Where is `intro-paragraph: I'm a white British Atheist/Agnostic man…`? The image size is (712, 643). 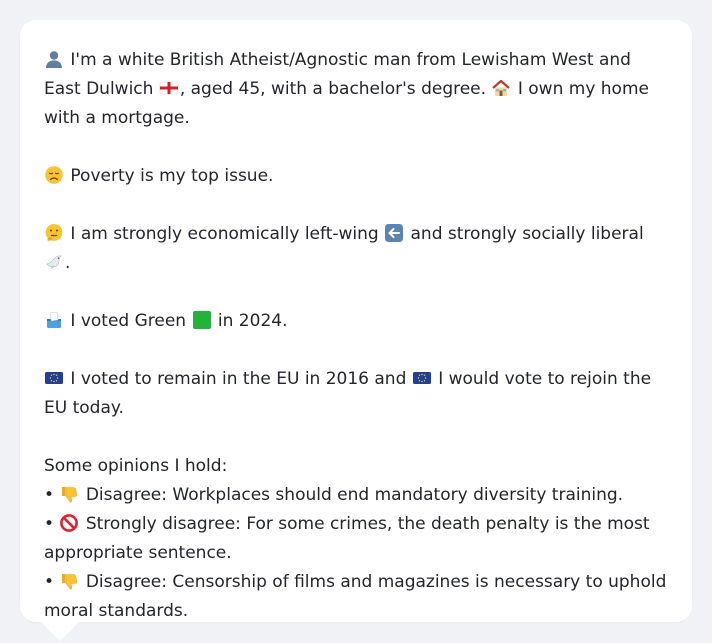 intro-paragraph: I'm a white British Atheist/Agnostic man… is located at coordinates (356, 89).